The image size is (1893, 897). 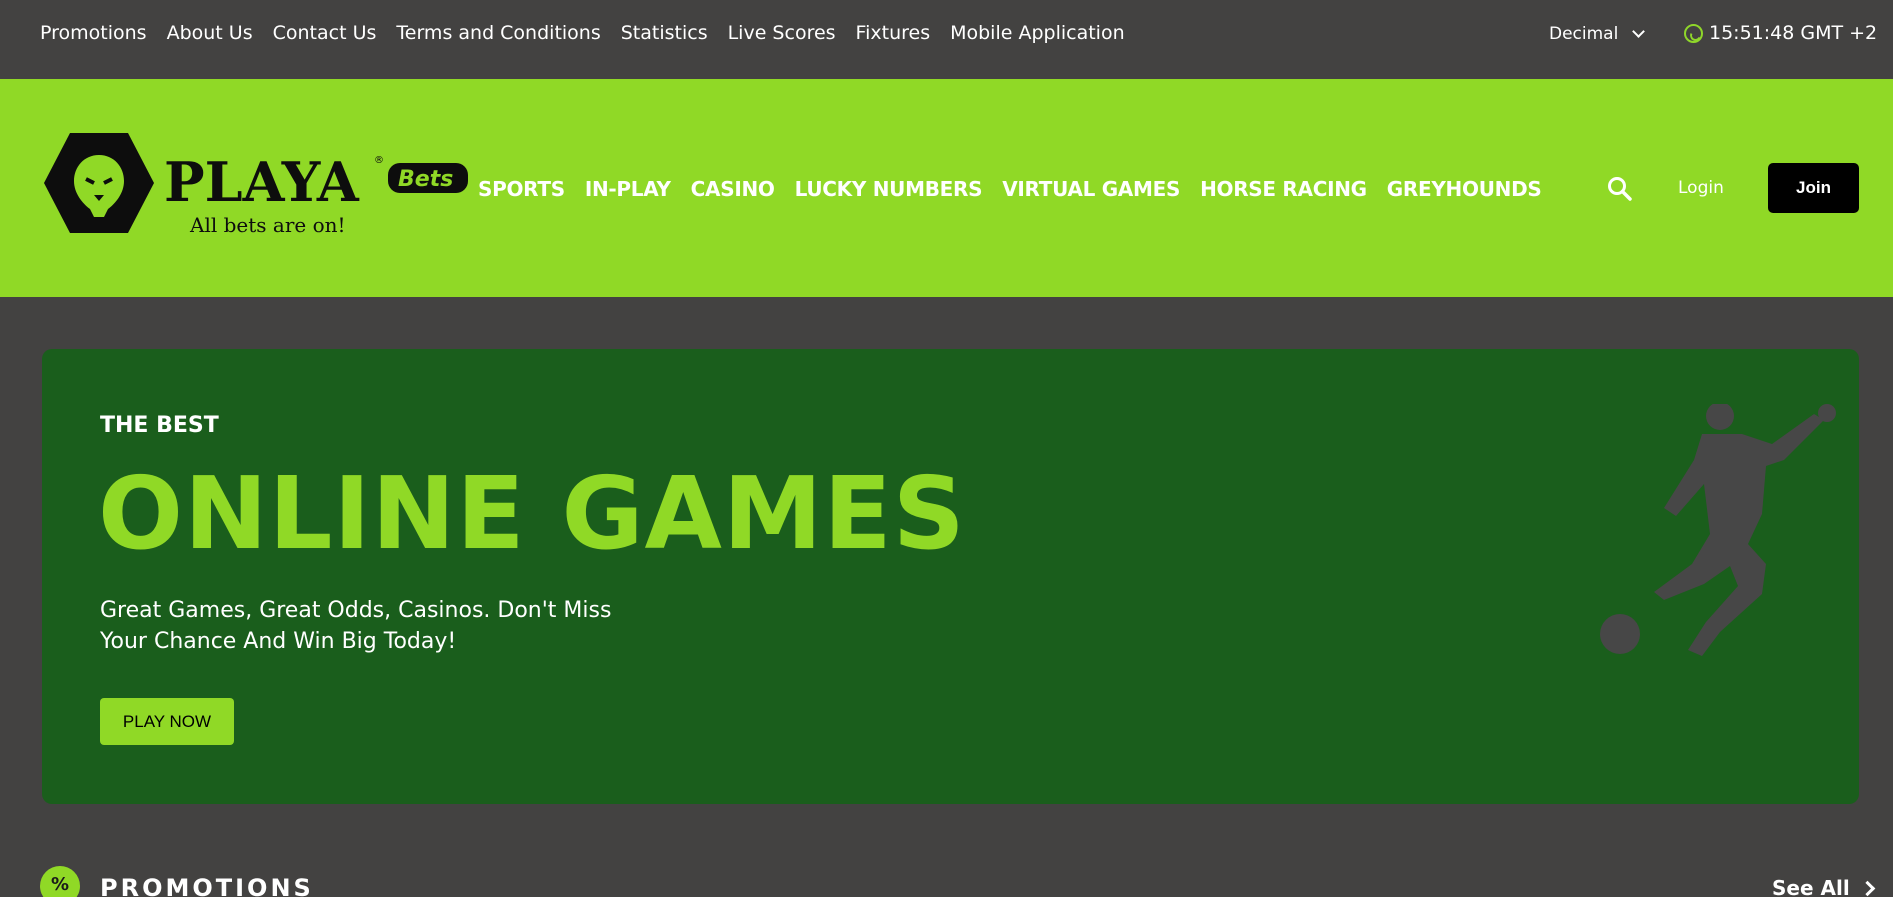 I want to click on lion-logo-icon: PLAYA ® Bets All bets are on!, so click(x=259, y=188).